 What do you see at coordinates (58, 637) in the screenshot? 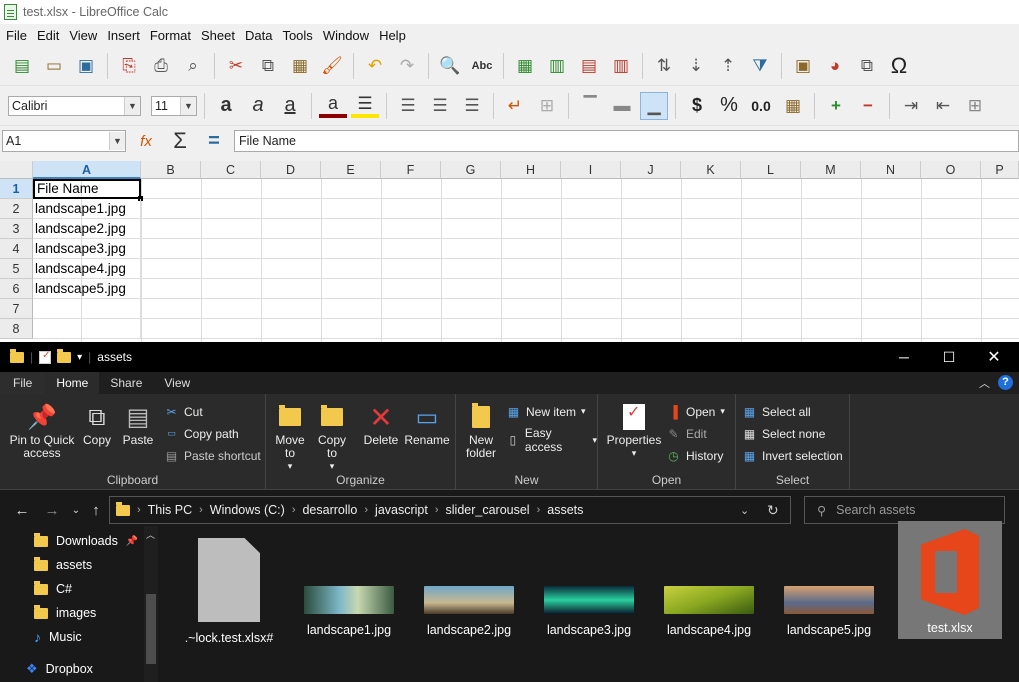
I see `nav-item-music: ♪ Music` at bounding box center [58, 637].